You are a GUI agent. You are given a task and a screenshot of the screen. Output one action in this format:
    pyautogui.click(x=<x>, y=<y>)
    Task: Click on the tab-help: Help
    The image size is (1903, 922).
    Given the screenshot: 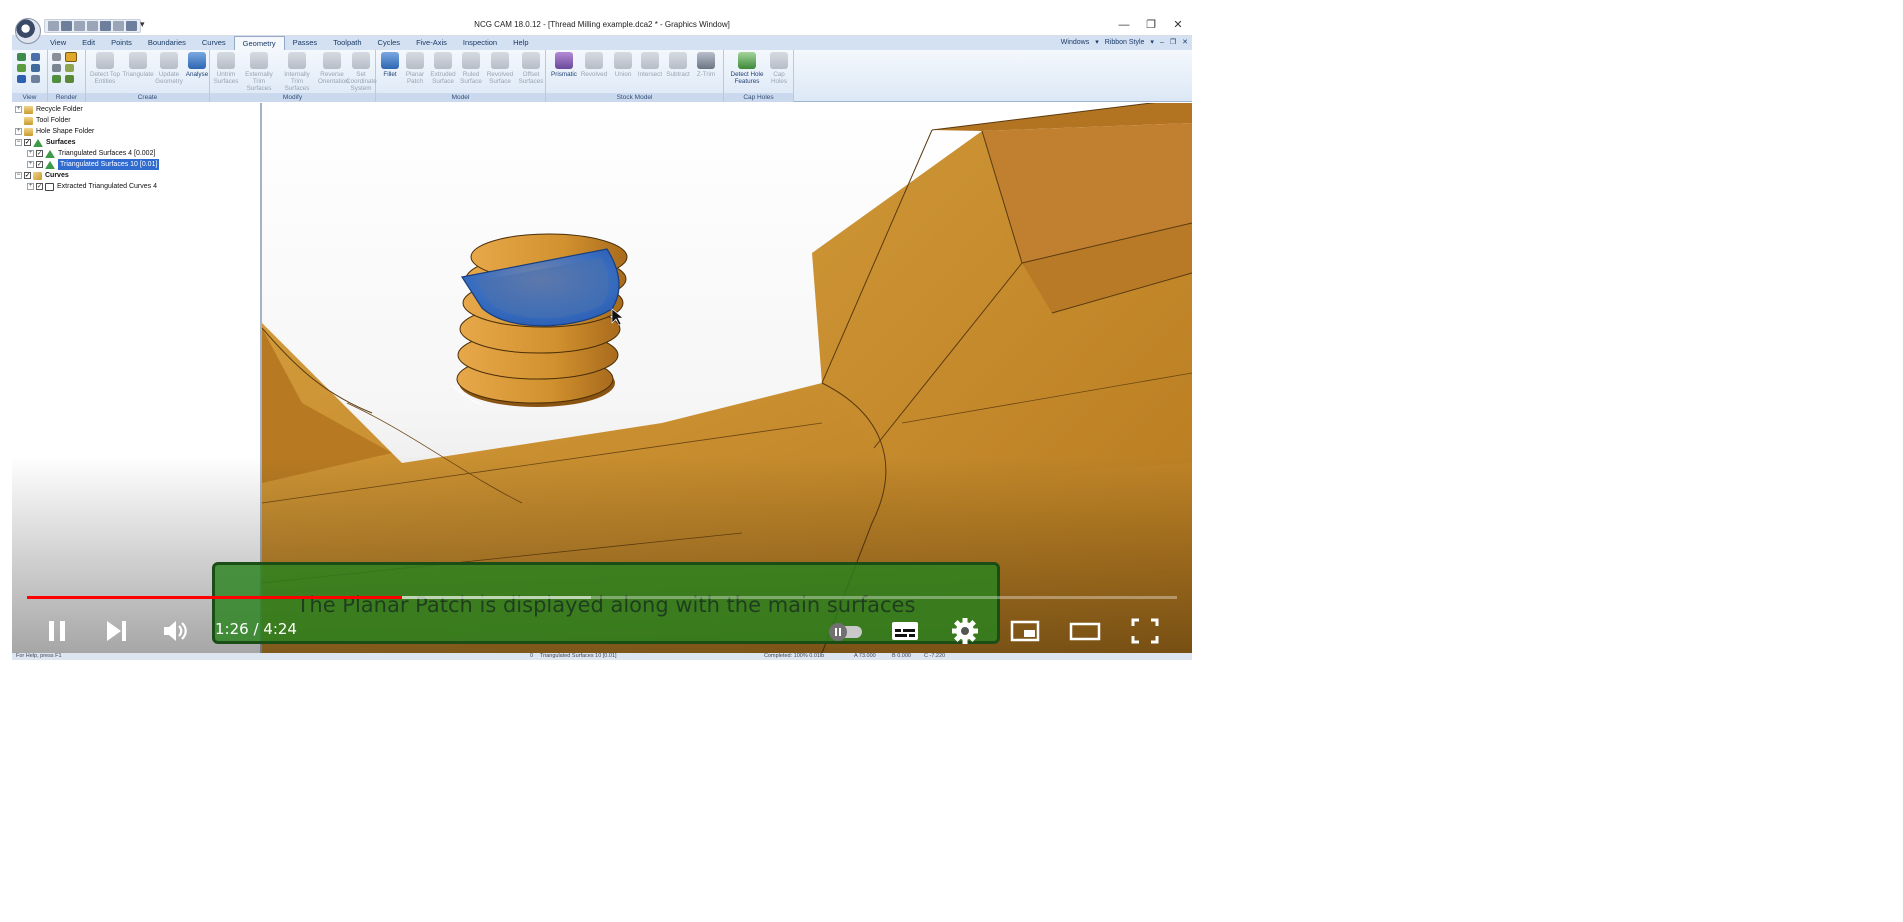 What is the action you would take?
    pyautogui.click(x=520, y=43)
    